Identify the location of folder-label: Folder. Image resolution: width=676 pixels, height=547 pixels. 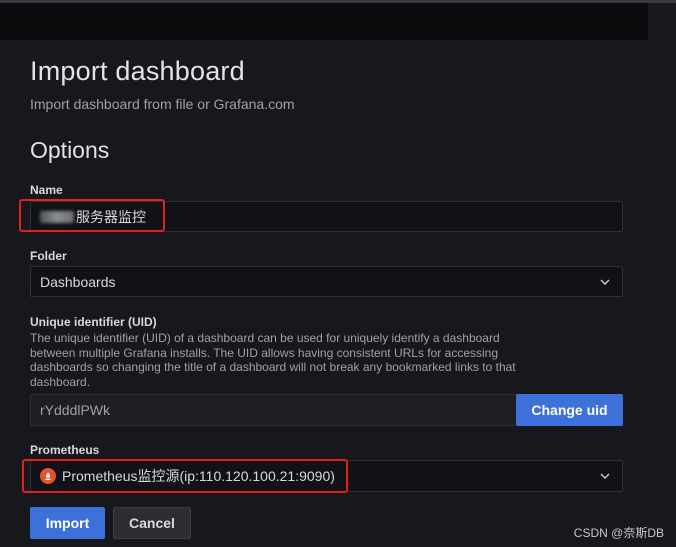
(48, 256).